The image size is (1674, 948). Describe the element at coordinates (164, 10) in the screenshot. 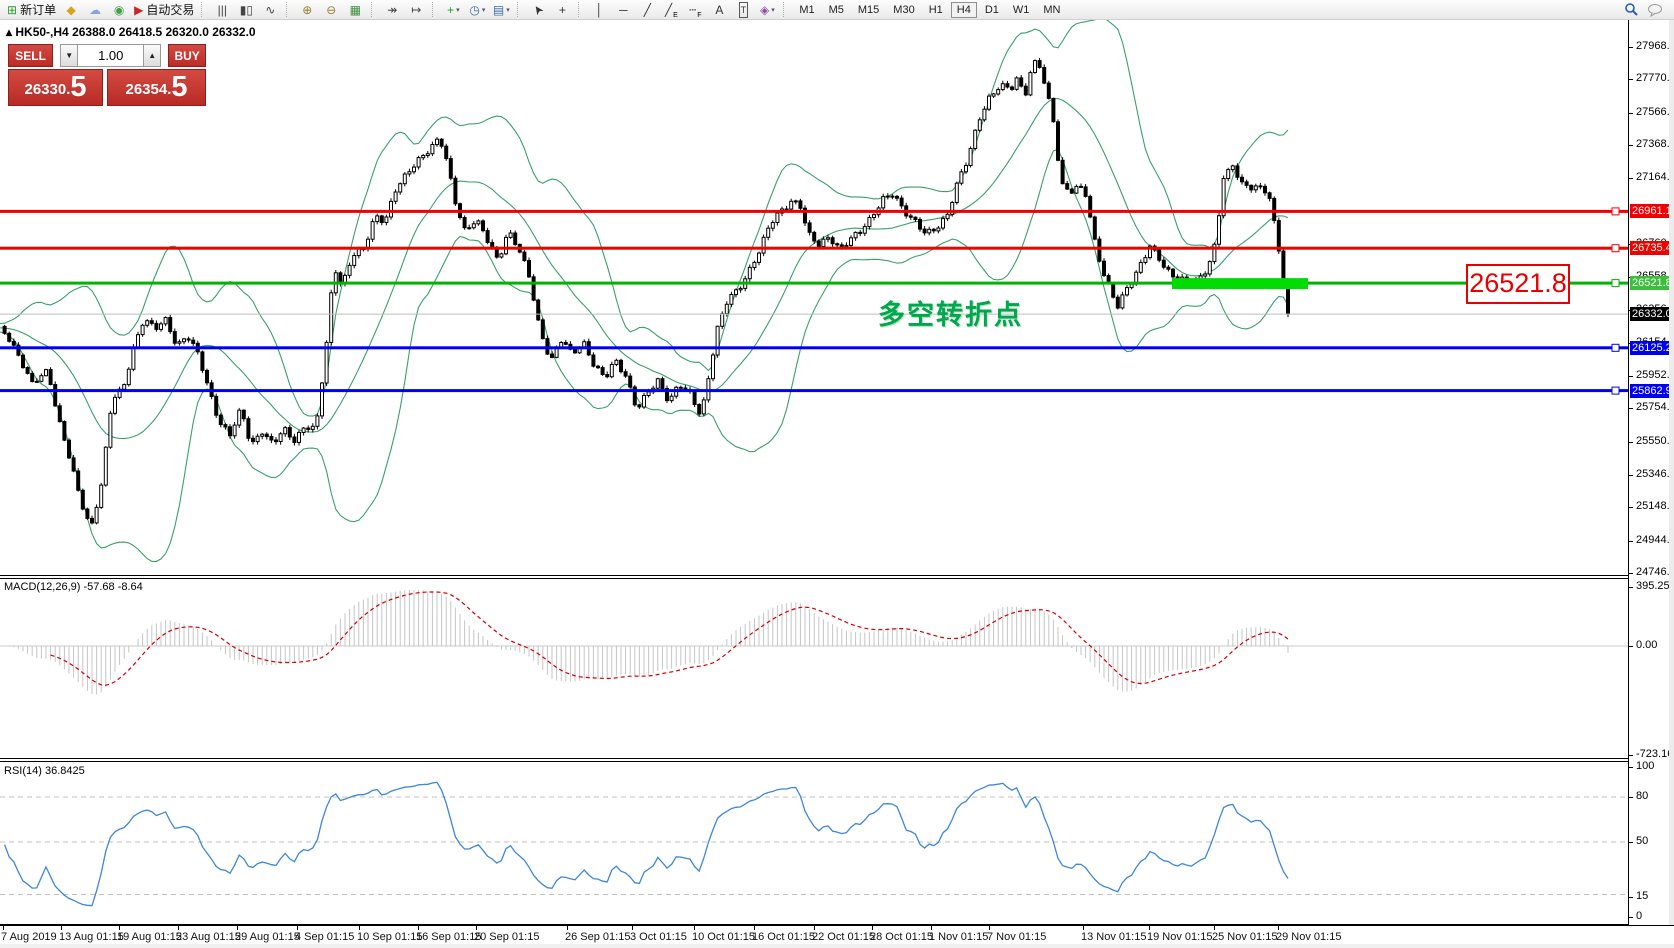

I see `autotrading-button: ▶ 自动交易` at that location.